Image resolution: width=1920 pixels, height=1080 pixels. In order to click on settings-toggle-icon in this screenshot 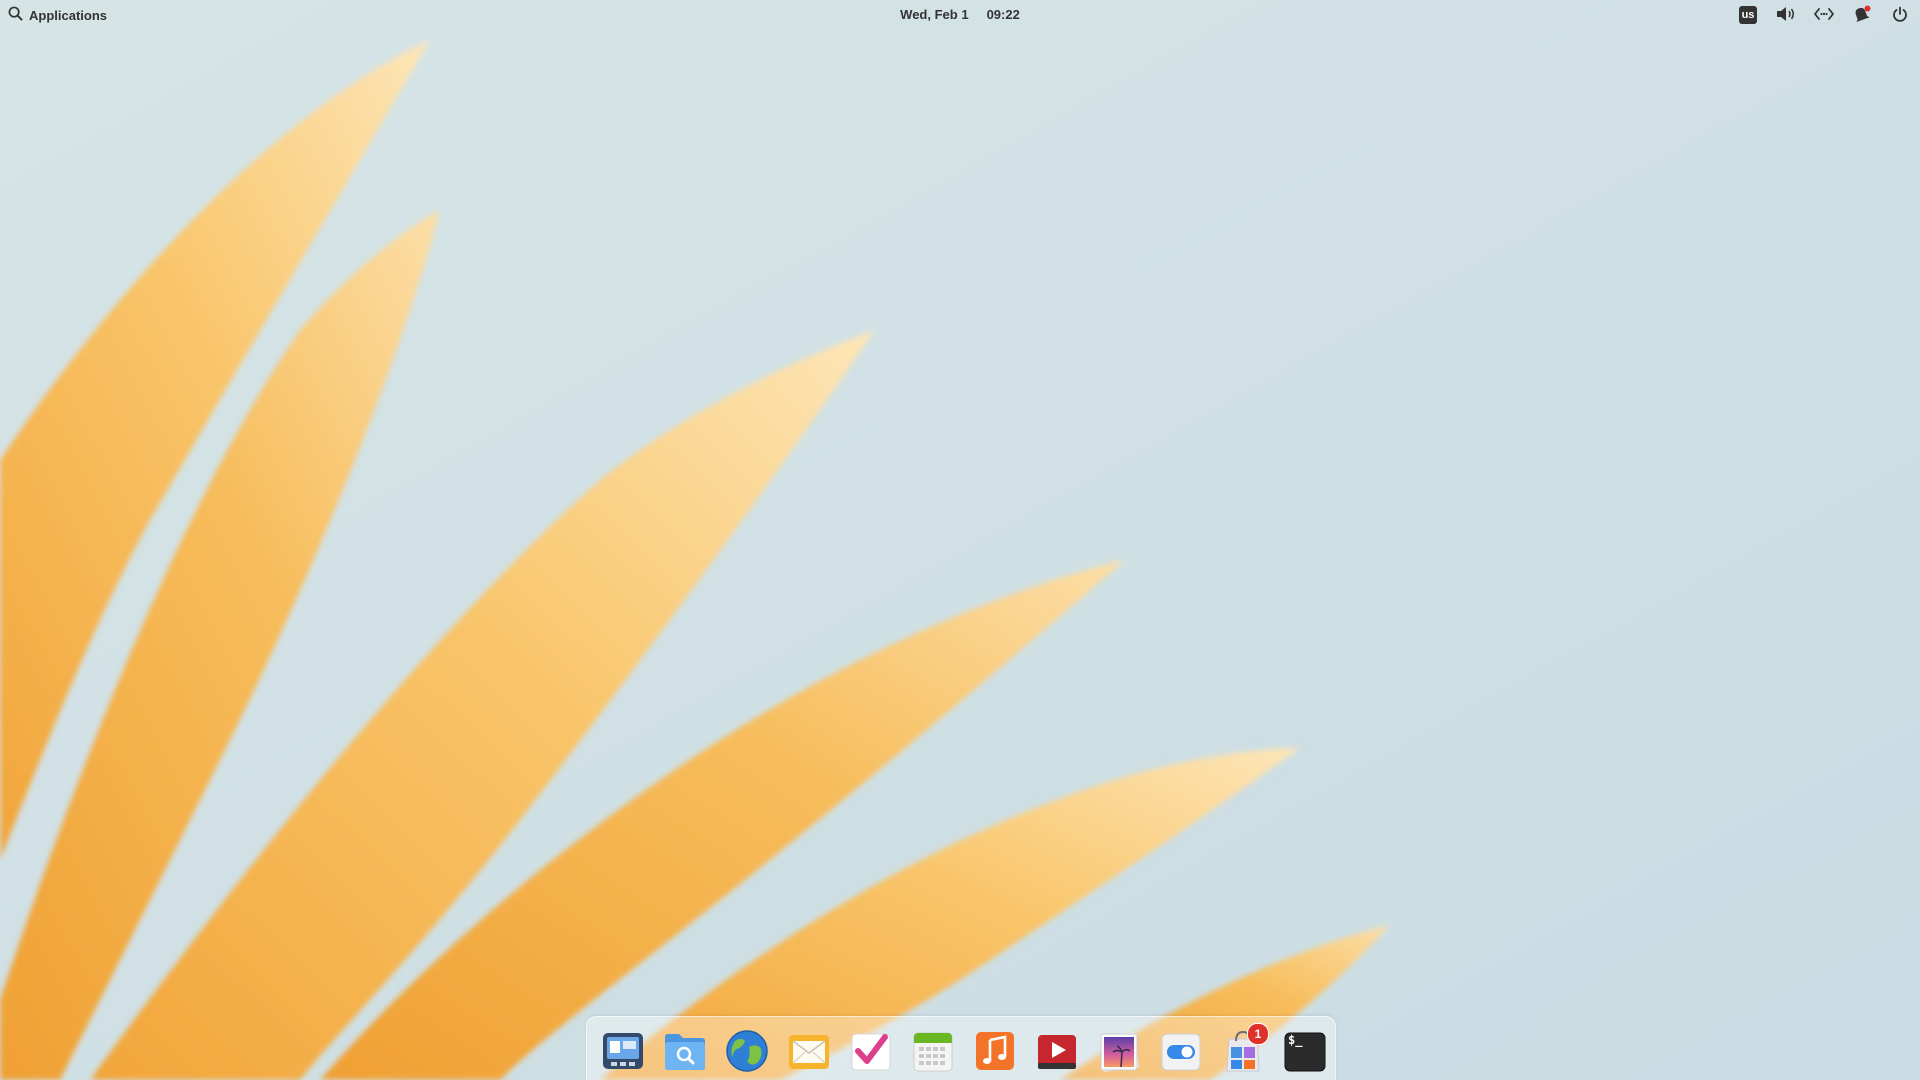, I will do `click(1181, 1052)`.